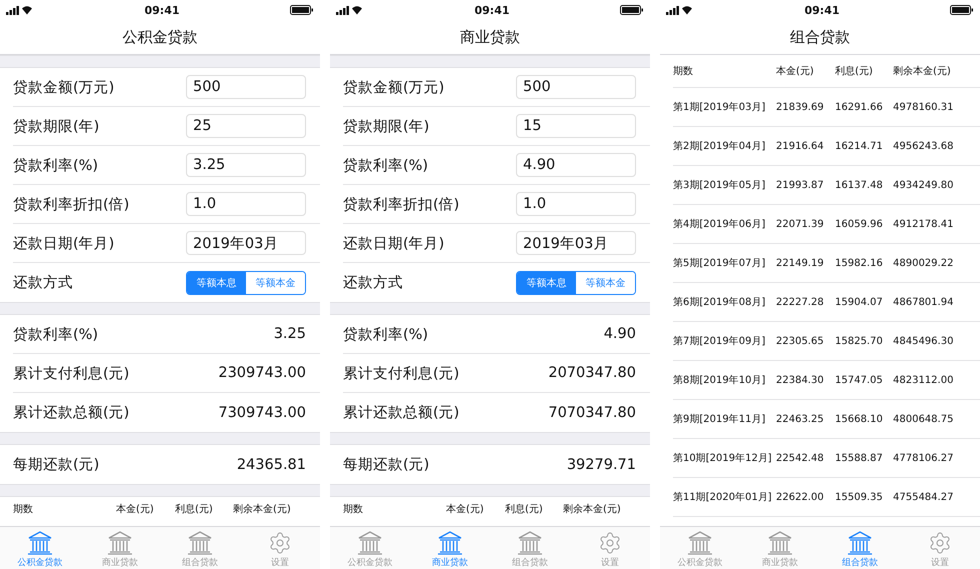  I want to click on table-cell-text: 21839.69, so click(800, 107).